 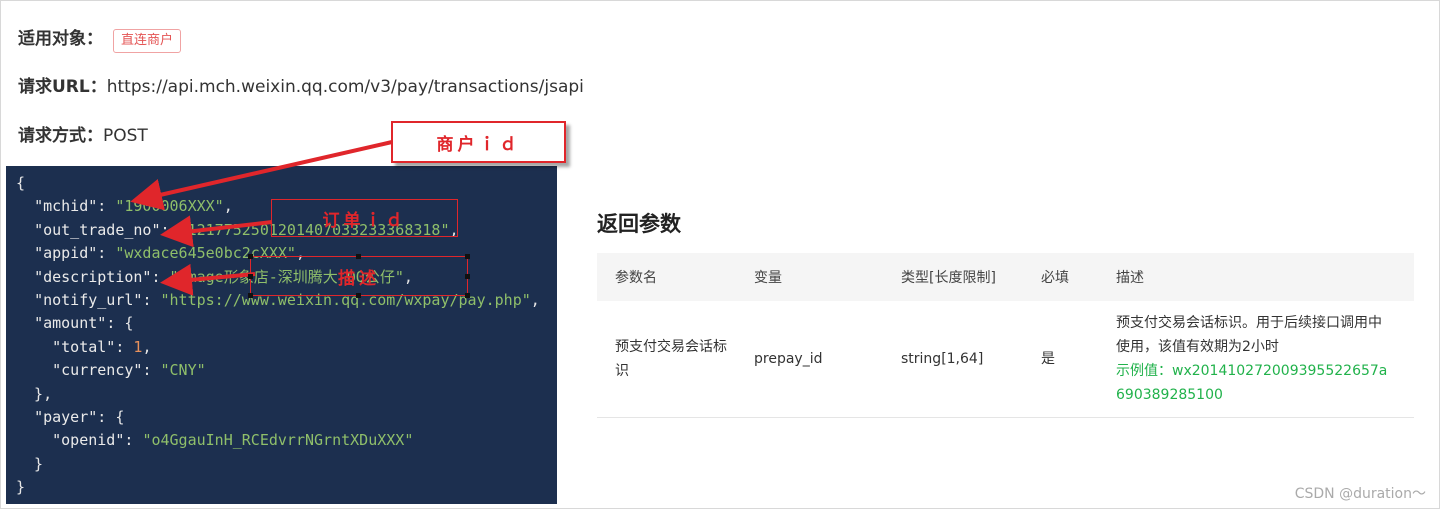 I want to click on table-header-row: 参数名 变量 类型[长度限制] 必填 描述, so click(x=1005, y=277).